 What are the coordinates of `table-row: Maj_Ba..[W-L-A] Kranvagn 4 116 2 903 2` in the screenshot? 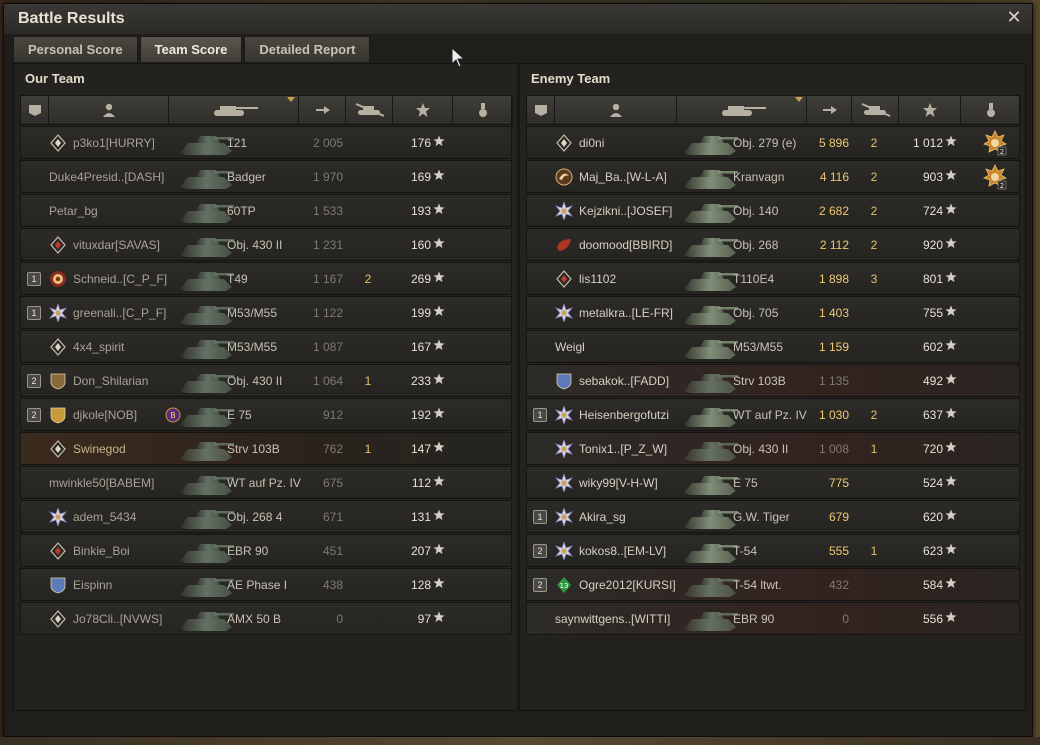 It's located at (773, 176).